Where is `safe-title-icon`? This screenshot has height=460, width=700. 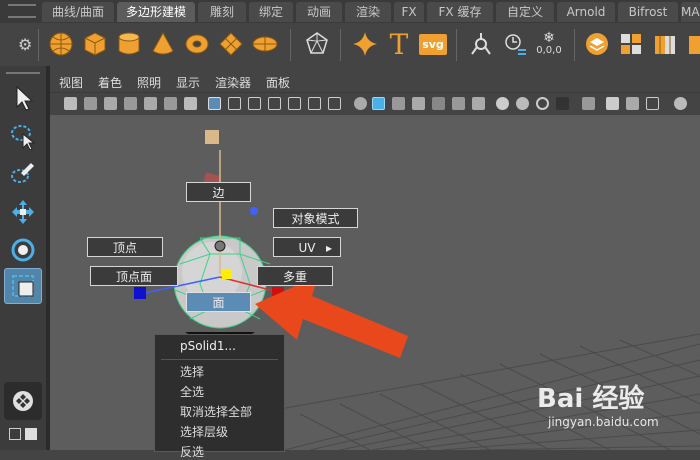 safe-title-icon is located at coordinates (334, 103).